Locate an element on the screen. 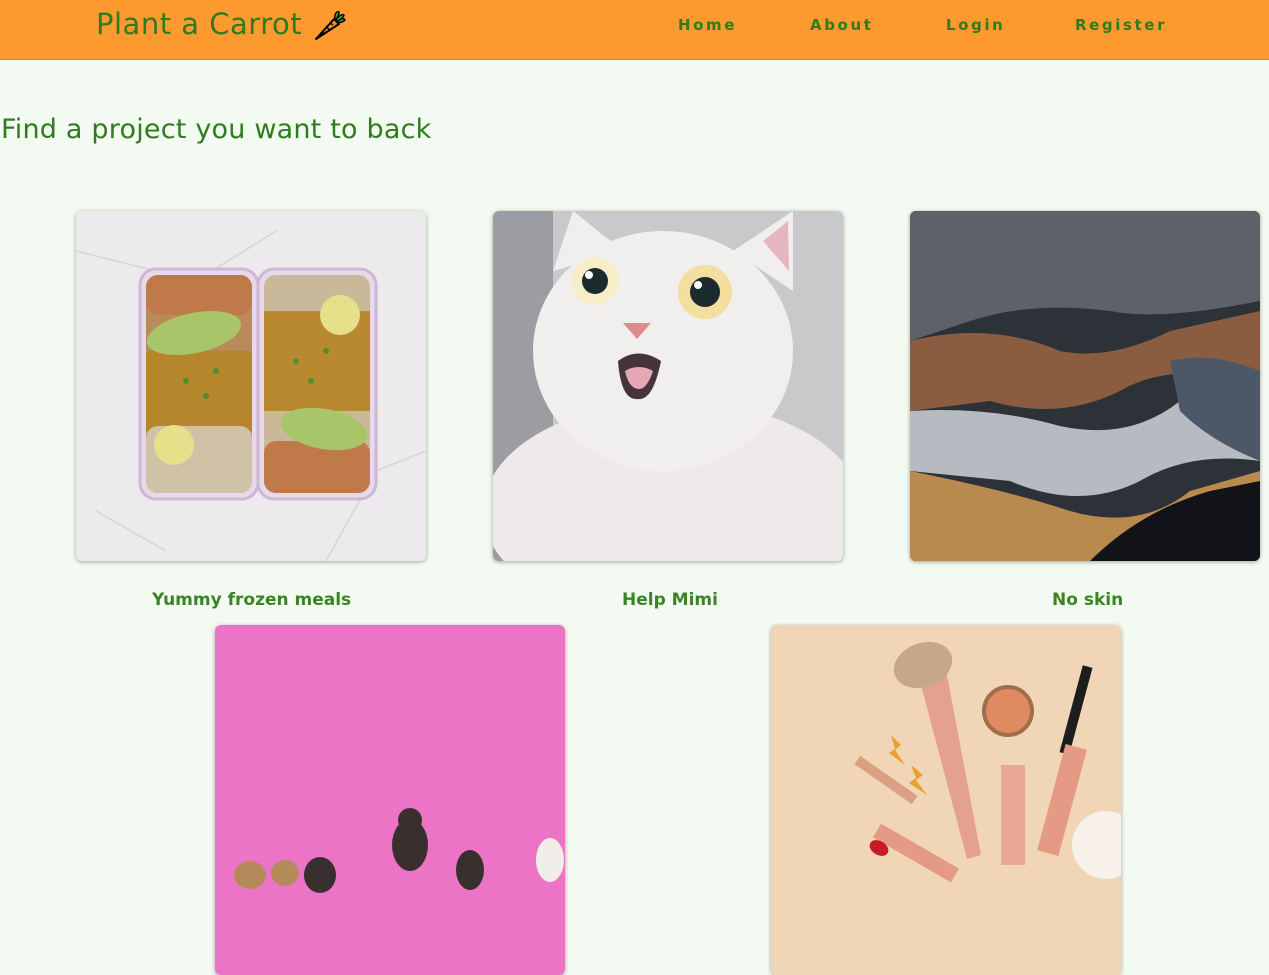 The image size is (1269, 975). meal-prep-image is located at coordinates (251, 386).